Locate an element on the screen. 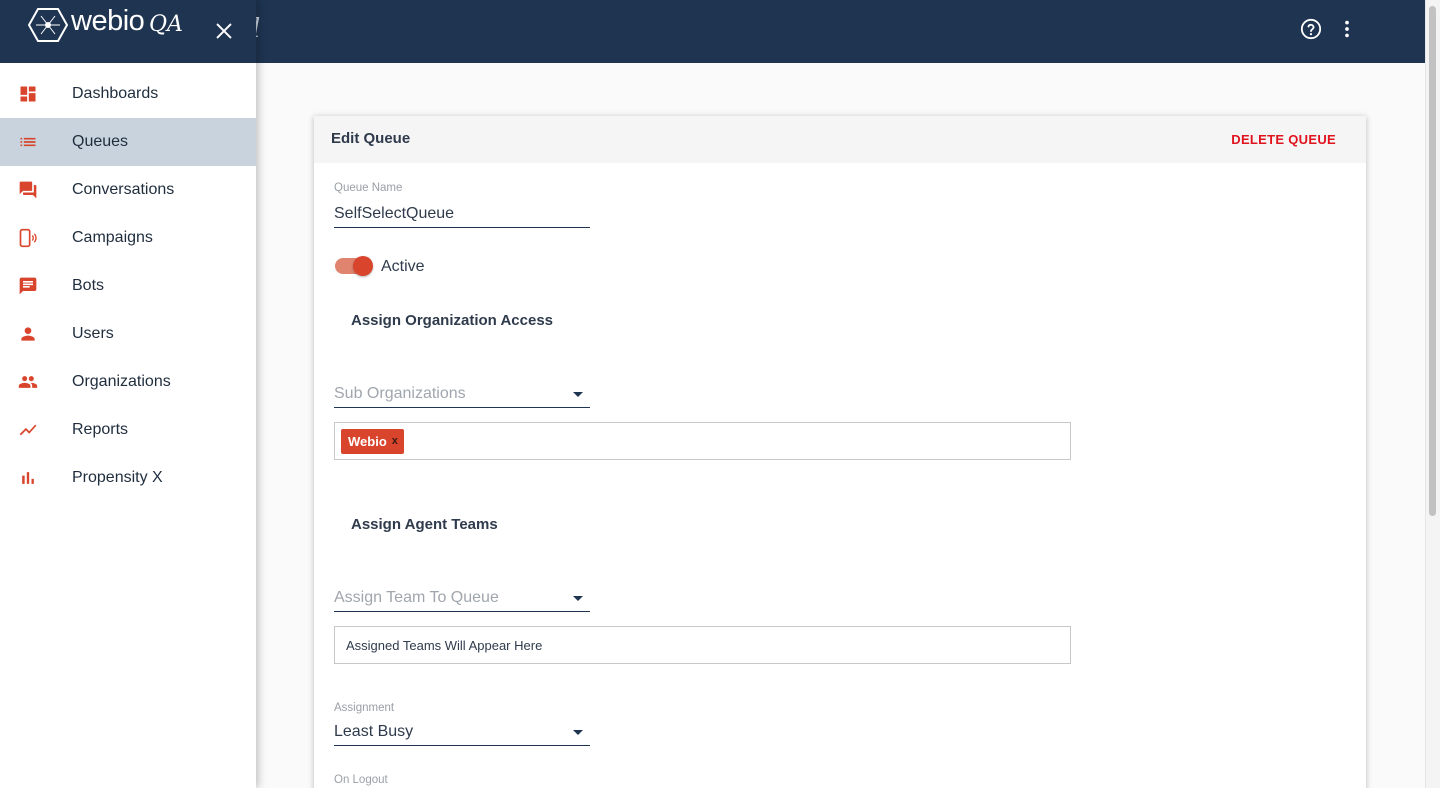 Image resolution: width=1440 pixels, height=788 pixels. chat-icon is located at coordinates (28, 286).